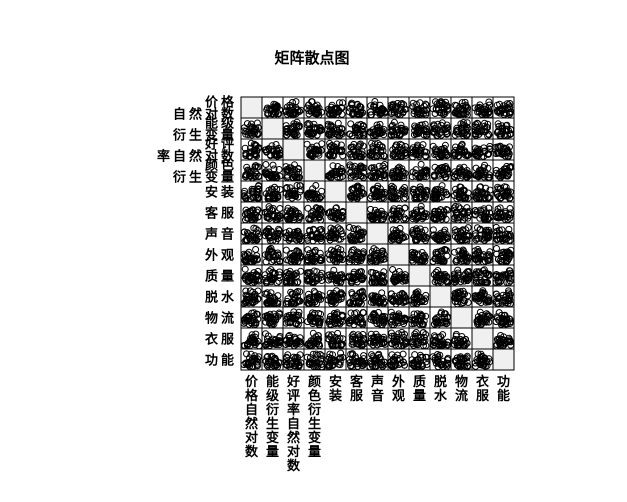  What do you see at coordinates (314, 396) in the screenshot?
I see `column-label-char: 色` at bounding box center [314, 396].